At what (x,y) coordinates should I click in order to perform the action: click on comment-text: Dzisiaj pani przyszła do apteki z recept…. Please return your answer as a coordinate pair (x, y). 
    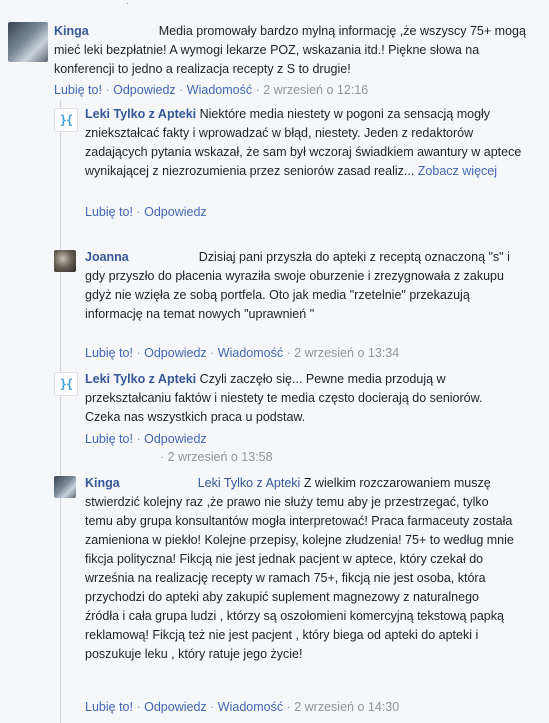
    Looking at the image, I should click on (297, 285).